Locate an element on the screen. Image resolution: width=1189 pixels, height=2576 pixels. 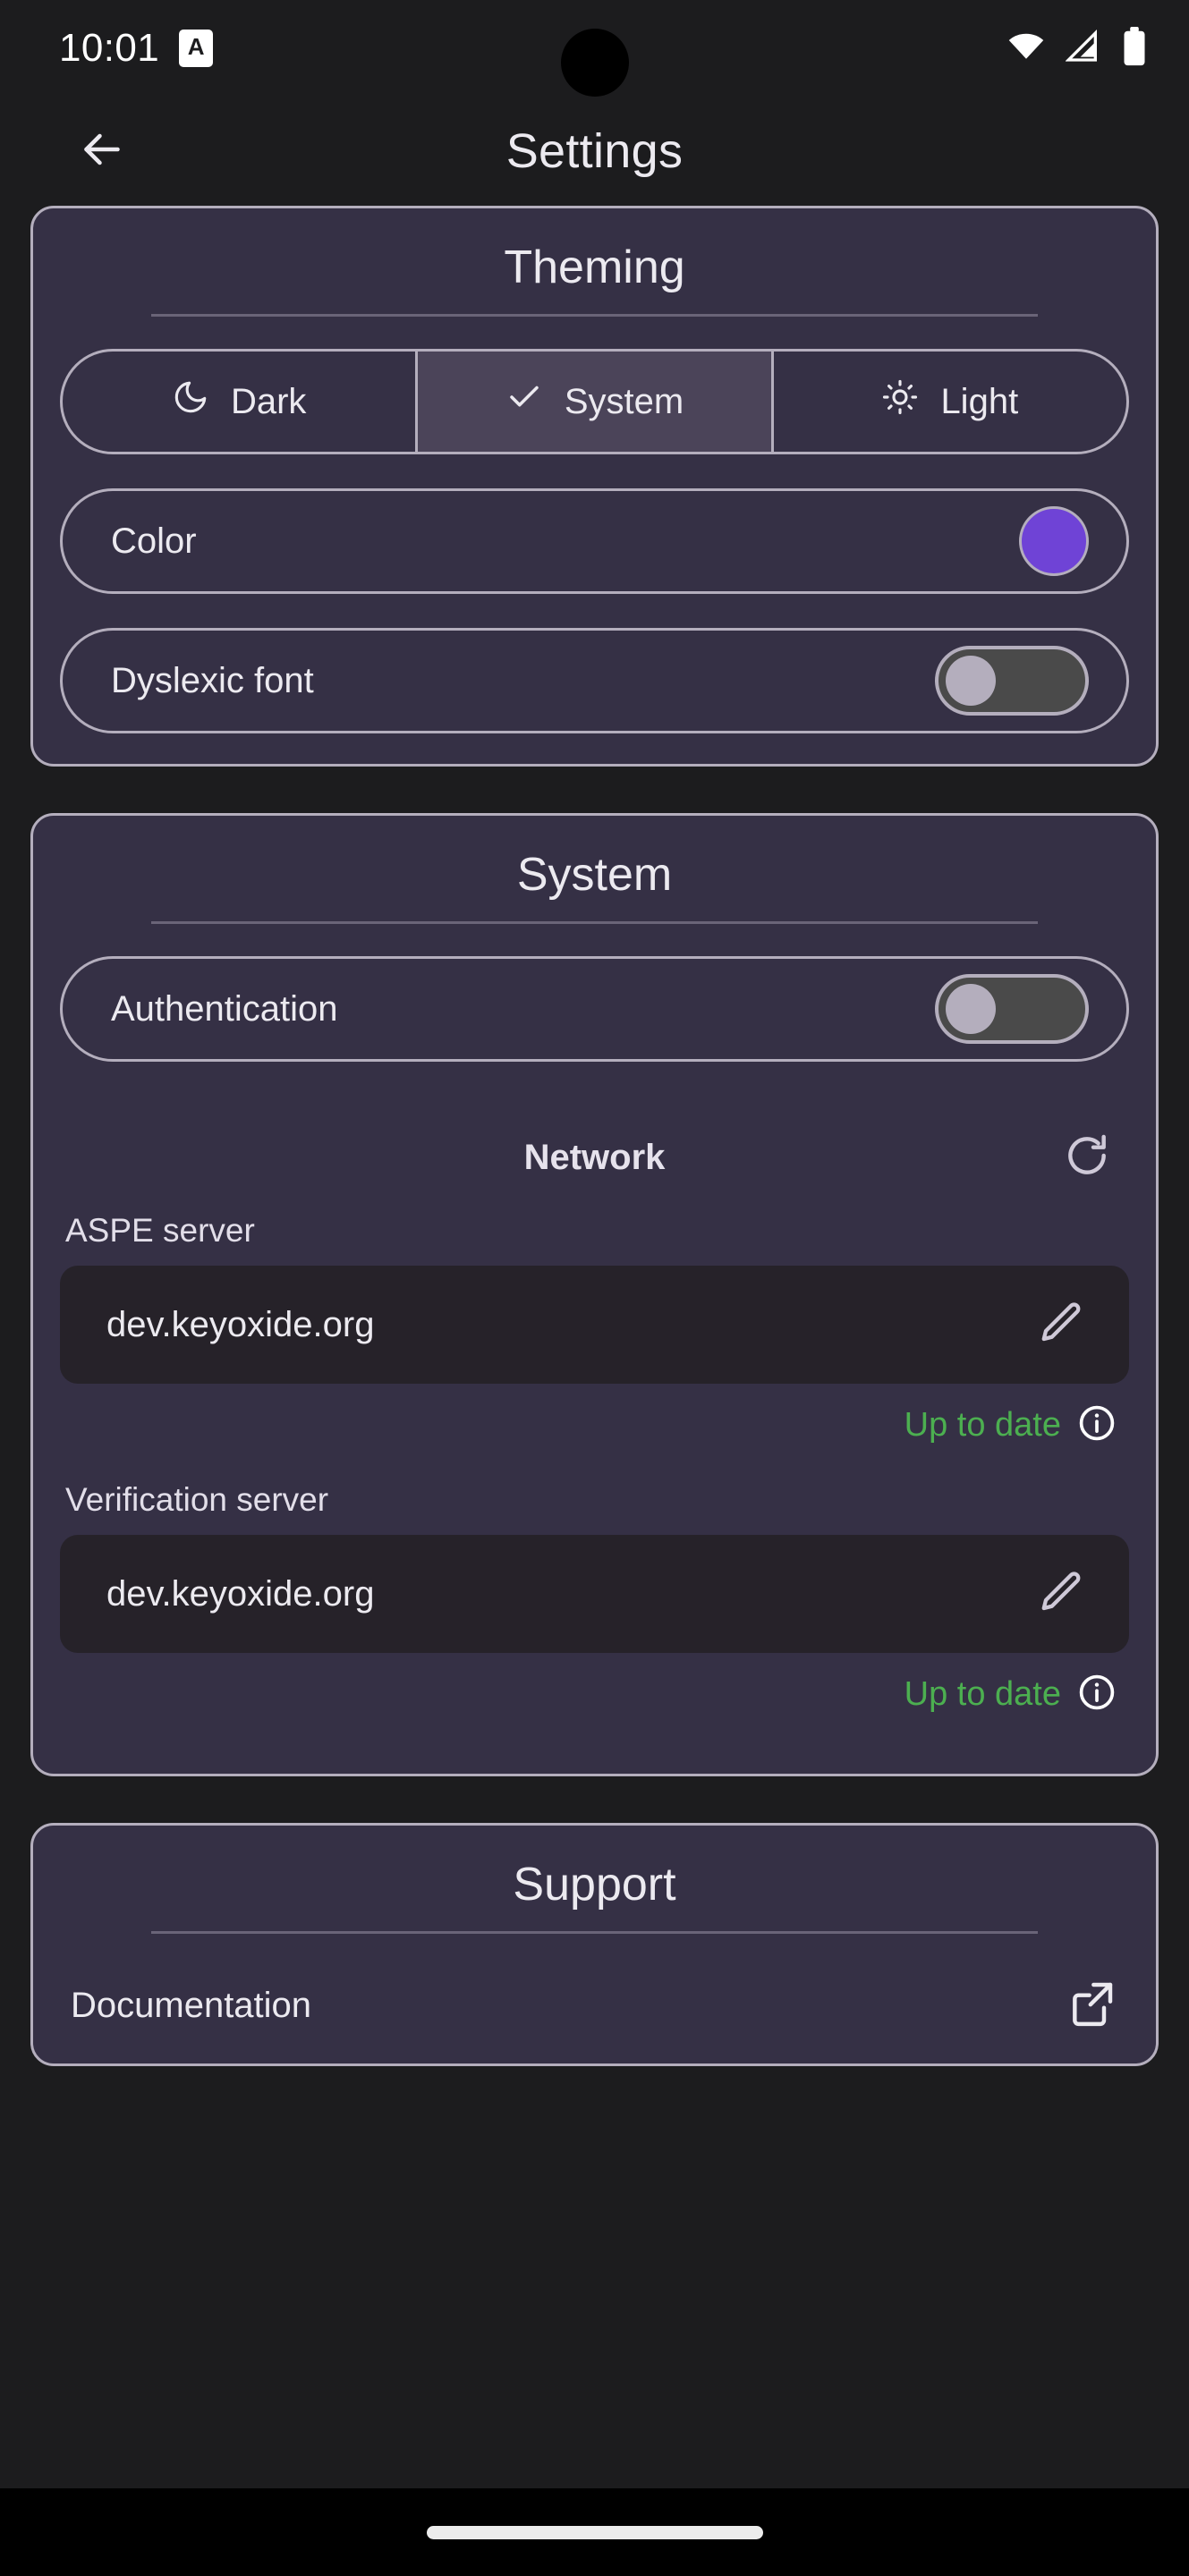
external-link-icon is located at coordinates (1091, 2006).